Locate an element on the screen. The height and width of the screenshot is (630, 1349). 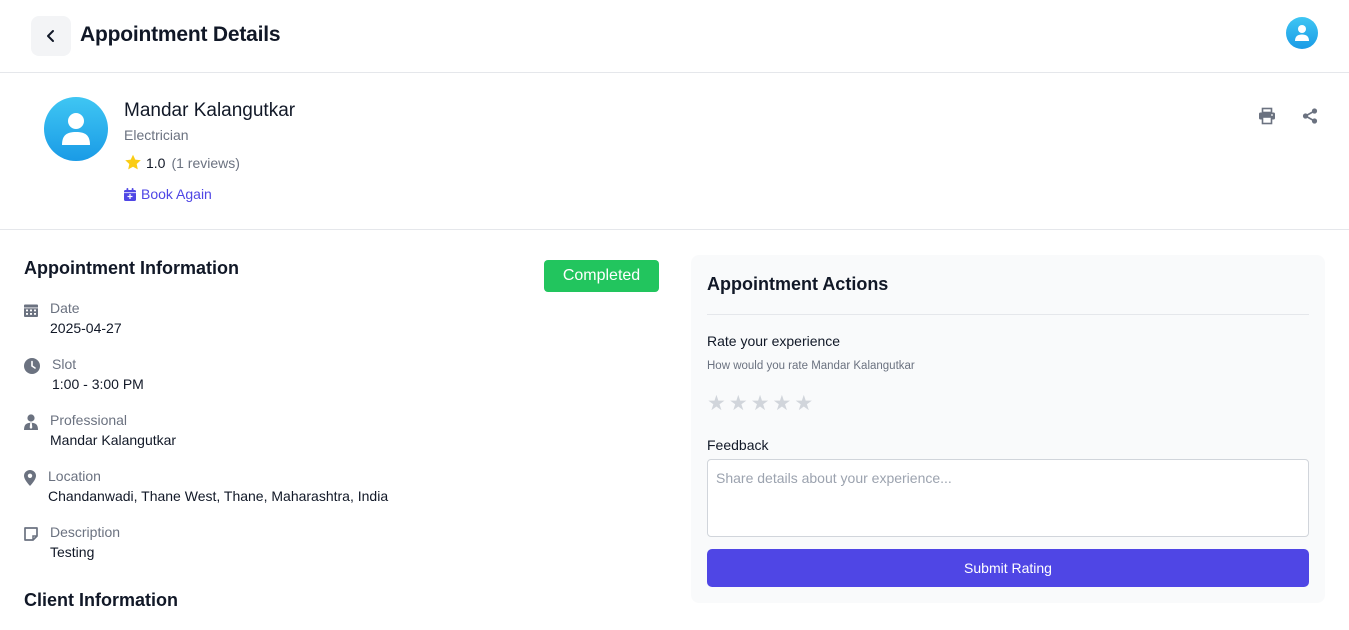
book-again-link: Book Again is located at coordinates (168, 194).